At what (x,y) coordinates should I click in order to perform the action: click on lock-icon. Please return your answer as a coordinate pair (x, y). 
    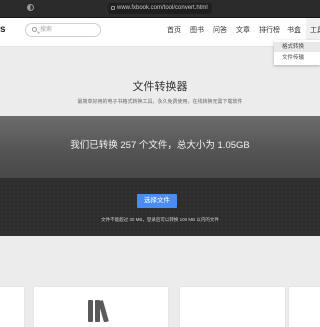
    Looking at the image, I should click on (113, 8).